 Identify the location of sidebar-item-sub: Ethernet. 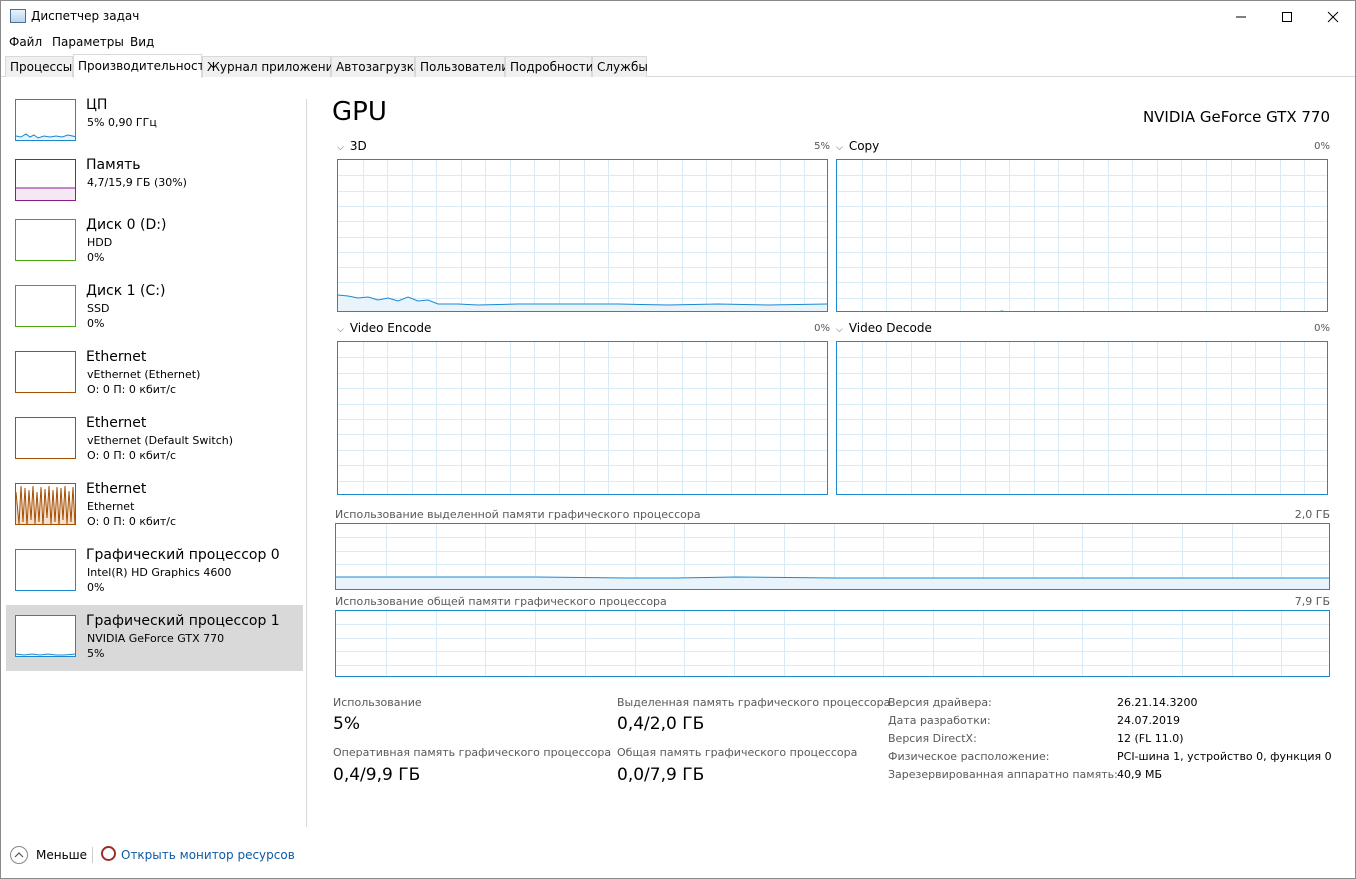
(111, 506).